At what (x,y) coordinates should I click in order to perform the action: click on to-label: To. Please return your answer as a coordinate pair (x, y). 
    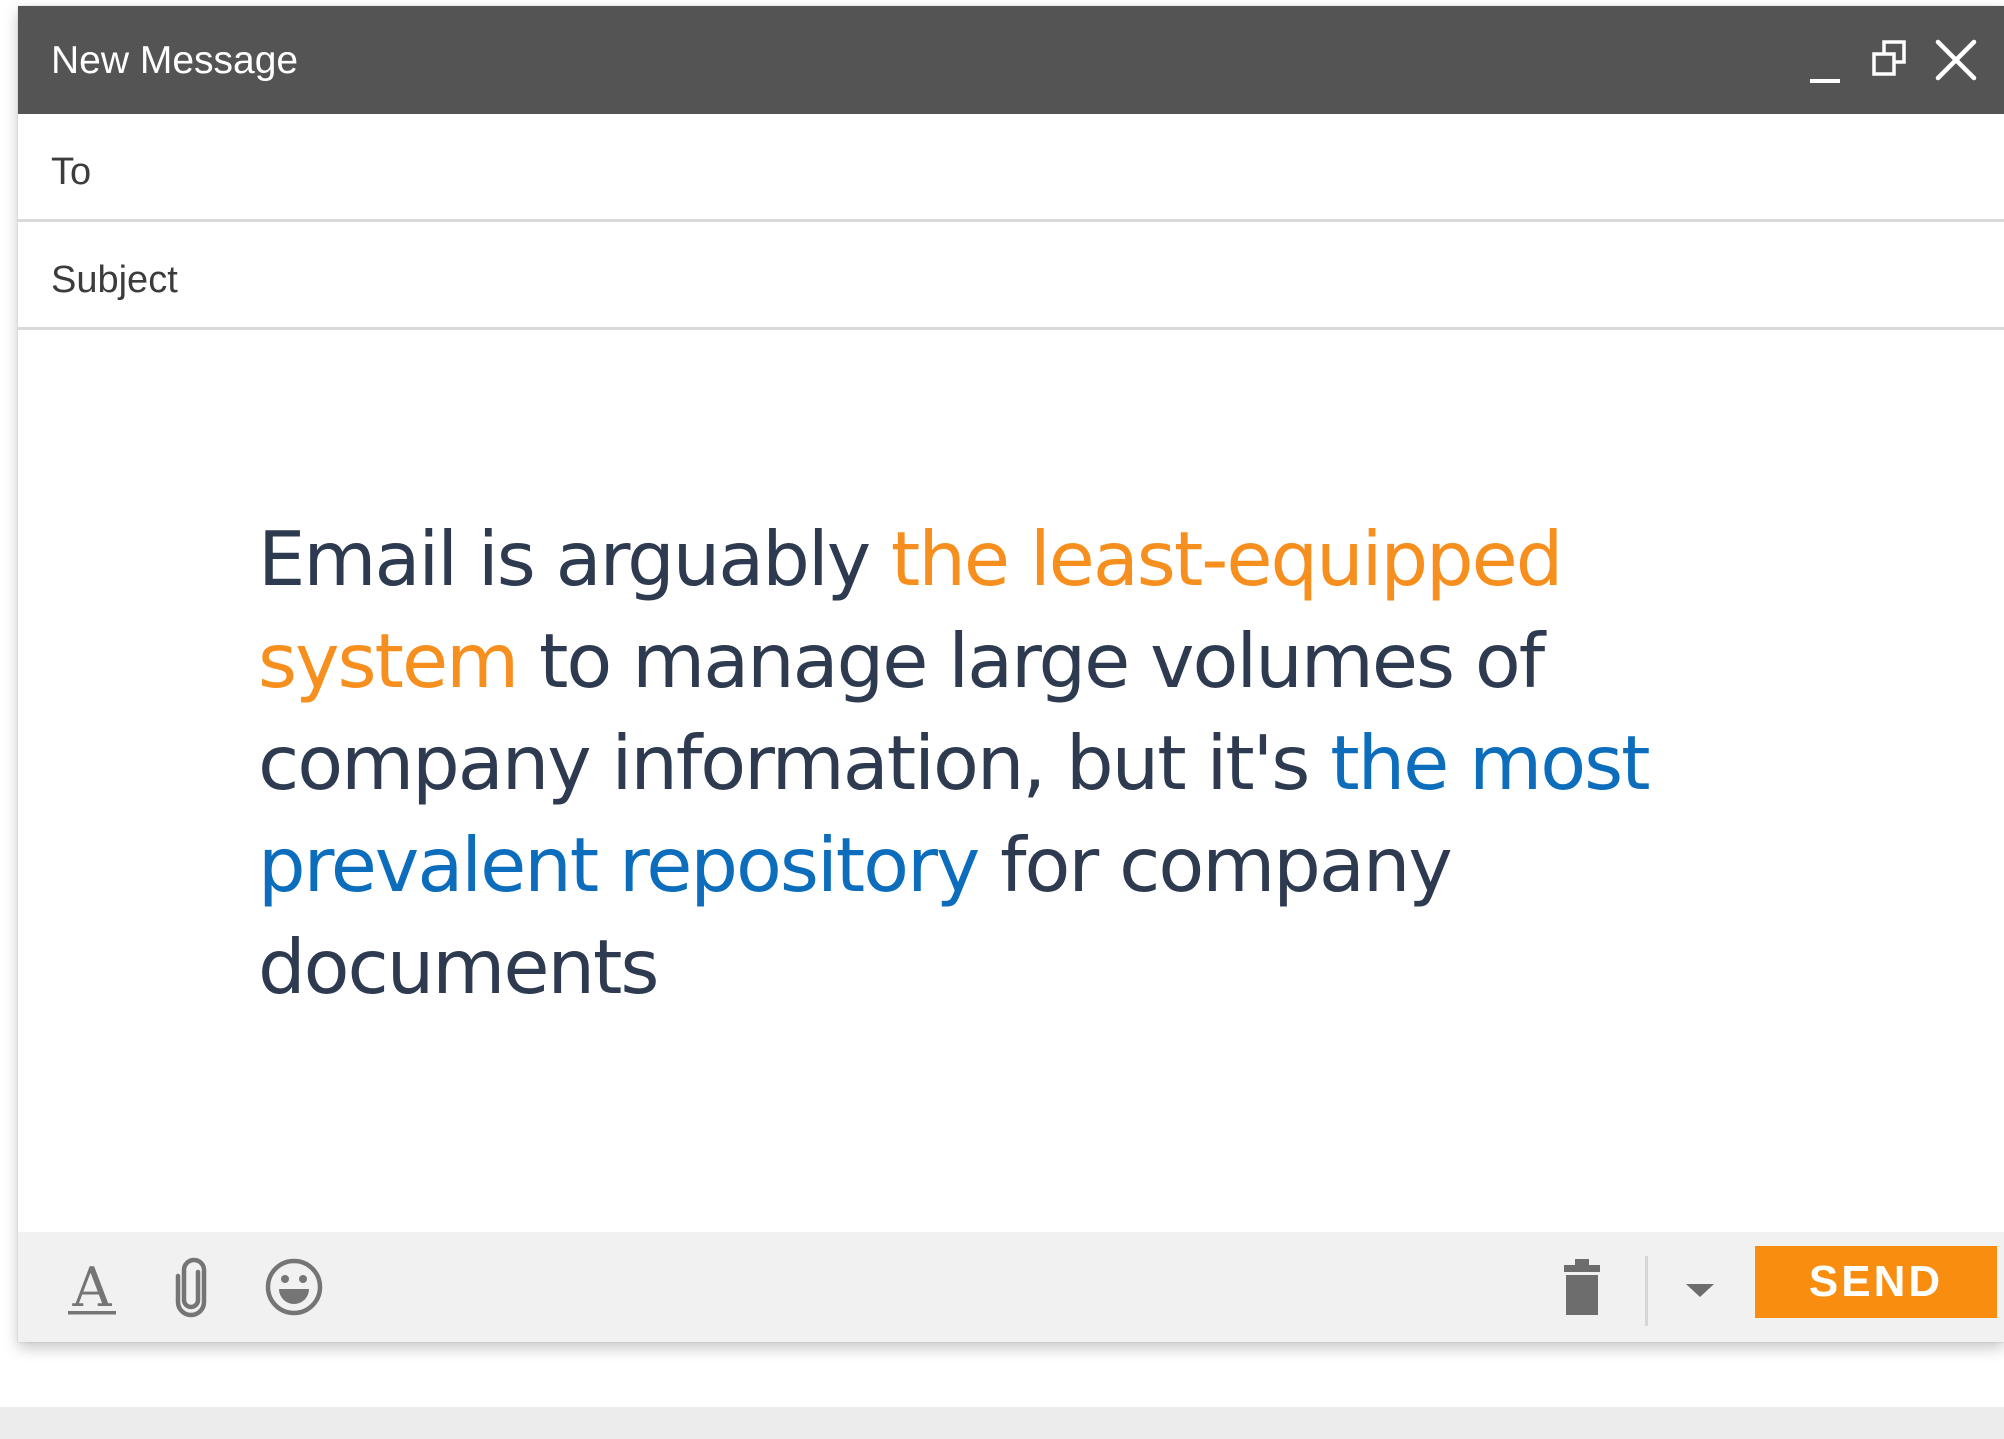
    Looking at the image, I should click on (71, 172).